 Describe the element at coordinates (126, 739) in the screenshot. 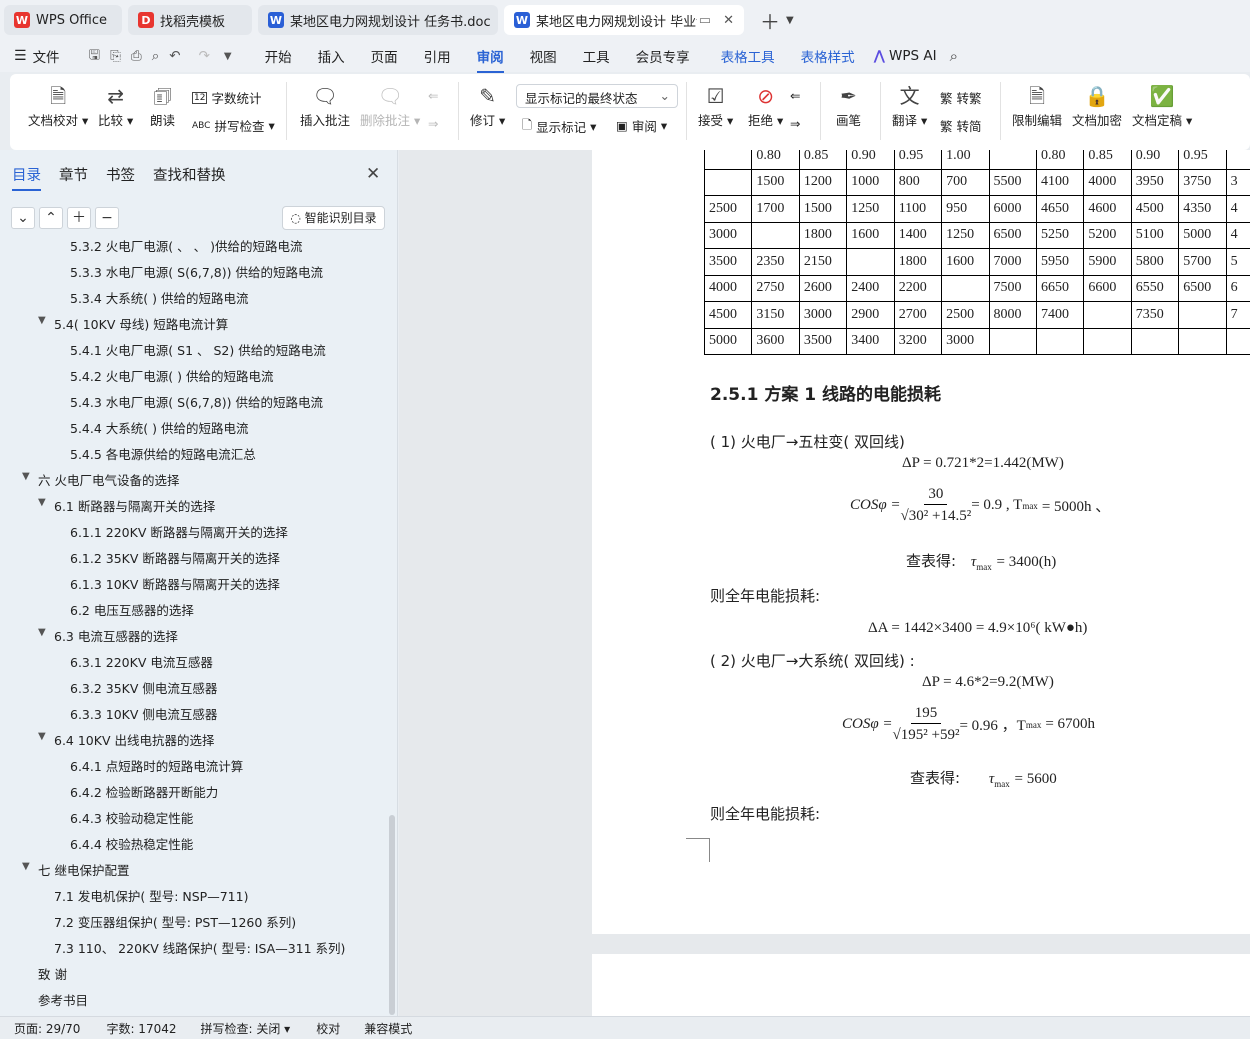

I see `toc-item: ▼ 6.4 10KV 出线电抗器的选择` at that location.